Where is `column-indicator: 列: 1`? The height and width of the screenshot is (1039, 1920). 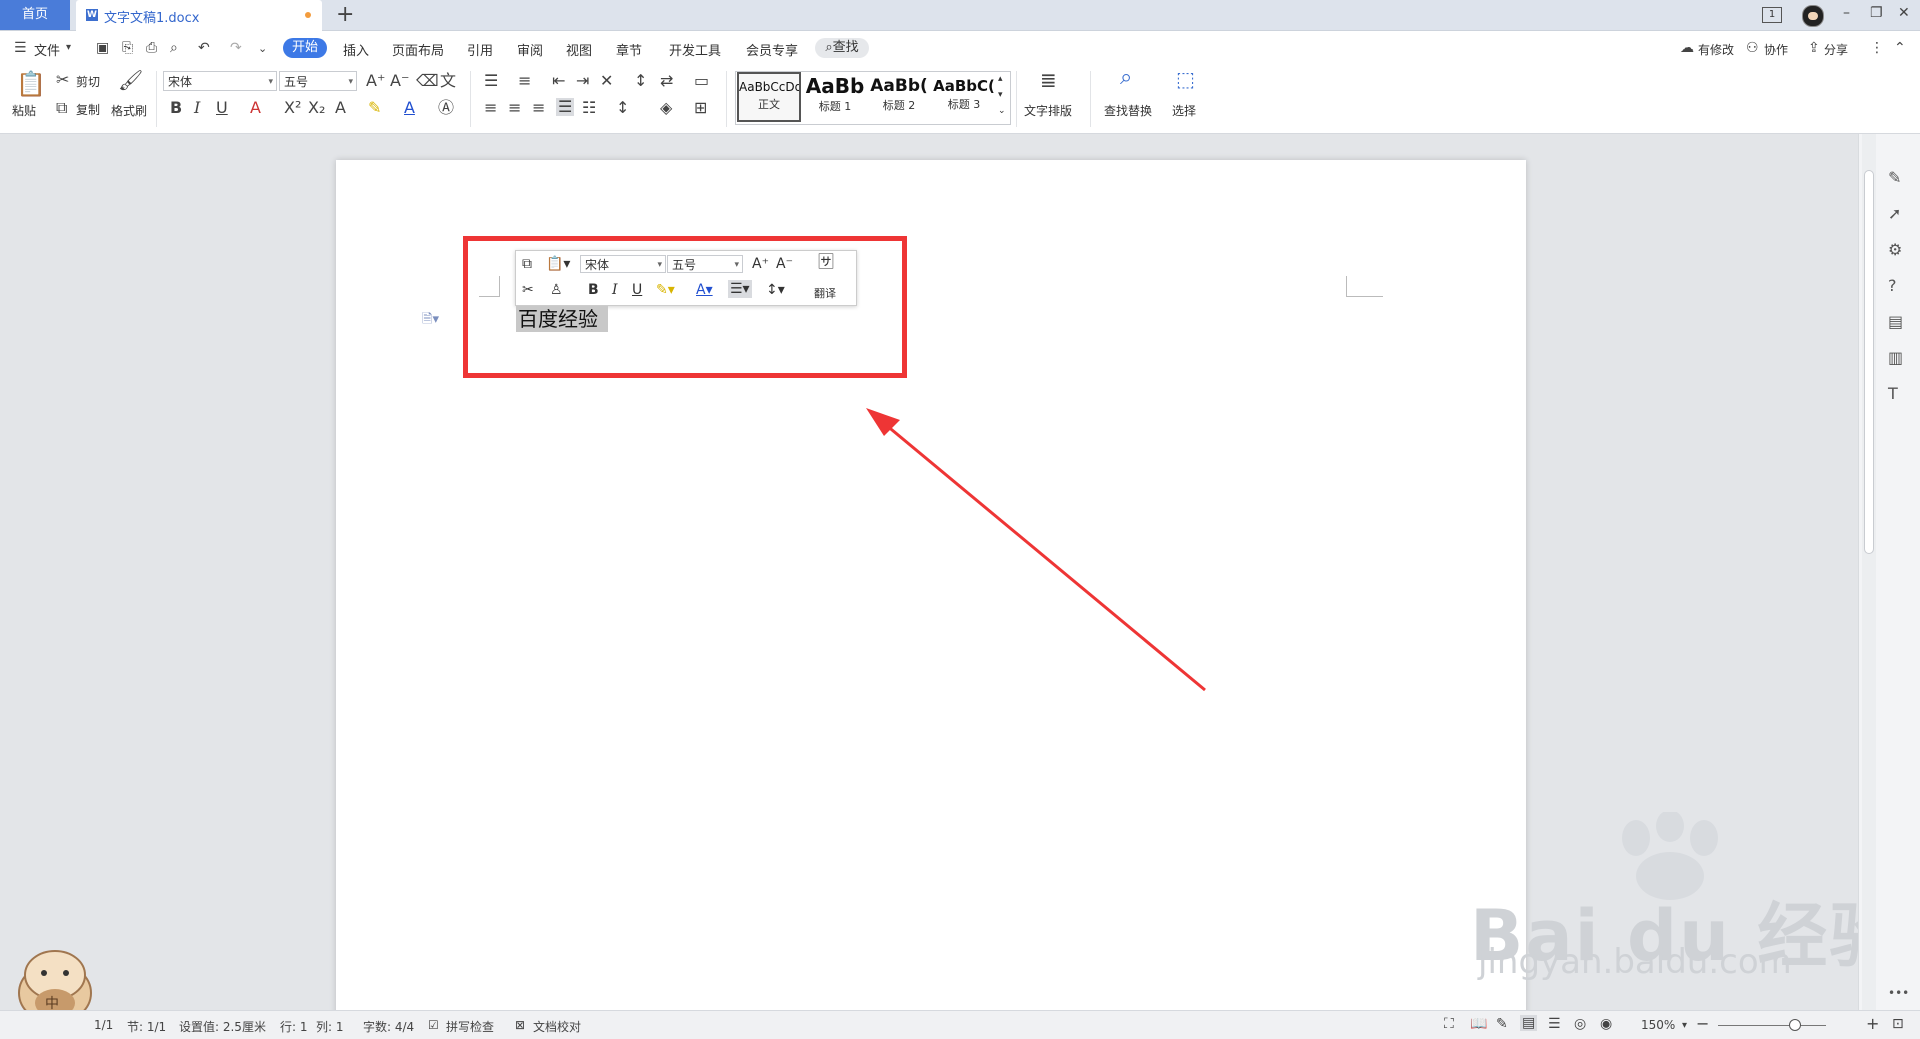 column-indicator: 列: 1 is located at coordinates (330, 1026).